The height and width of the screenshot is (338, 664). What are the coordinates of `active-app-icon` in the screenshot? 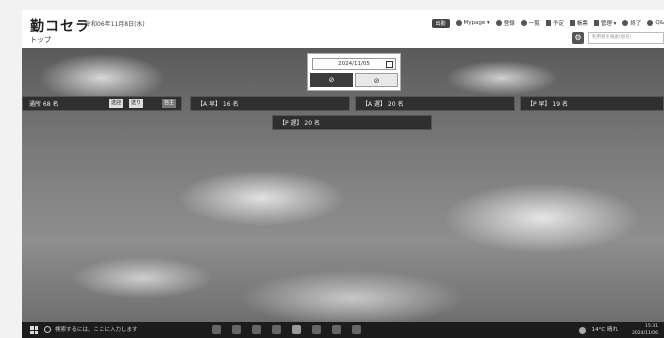 It's located at (296, 329).